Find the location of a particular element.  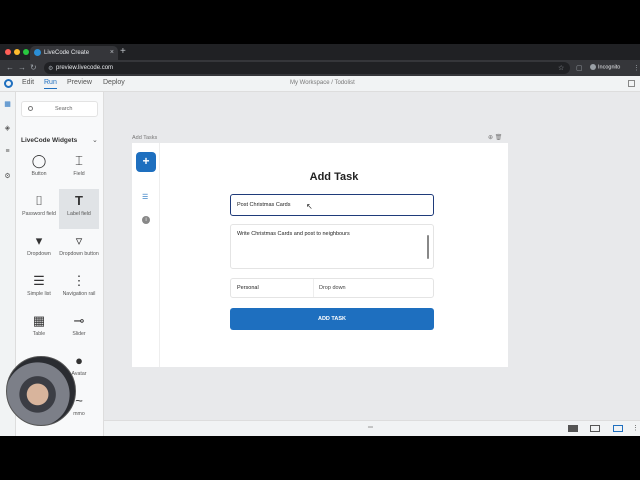

more-options-icon: ⋮ is located at coordinates (635, 428).